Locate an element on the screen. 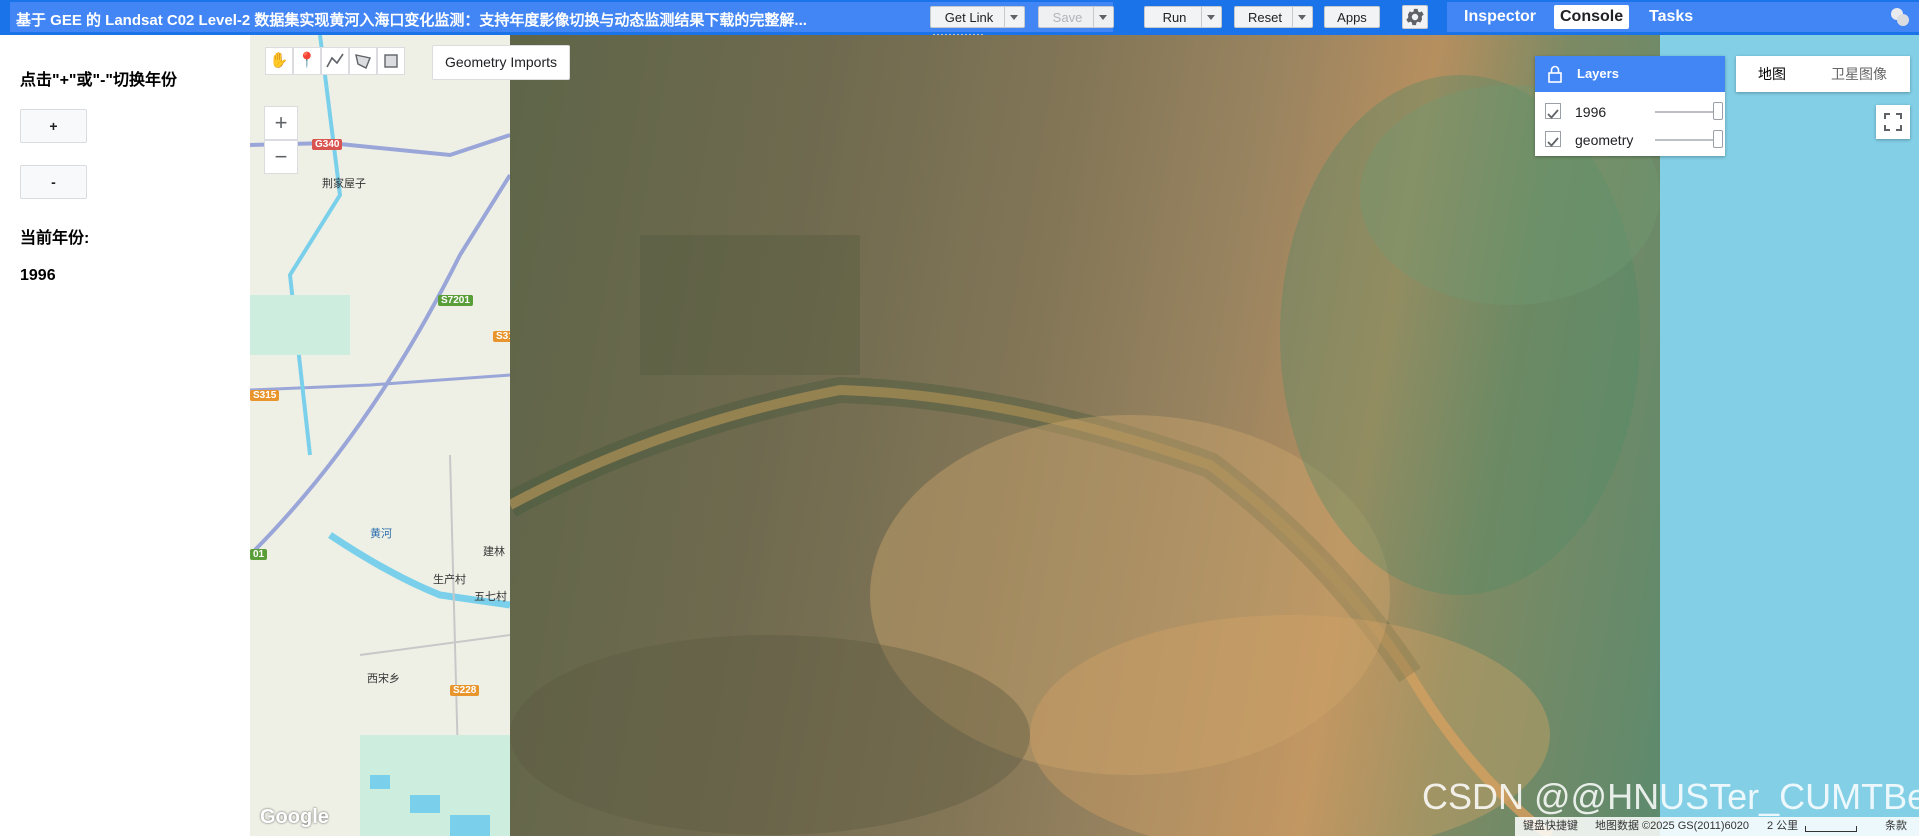  layer-name: 1996 is located at coordinates (1591, 112).